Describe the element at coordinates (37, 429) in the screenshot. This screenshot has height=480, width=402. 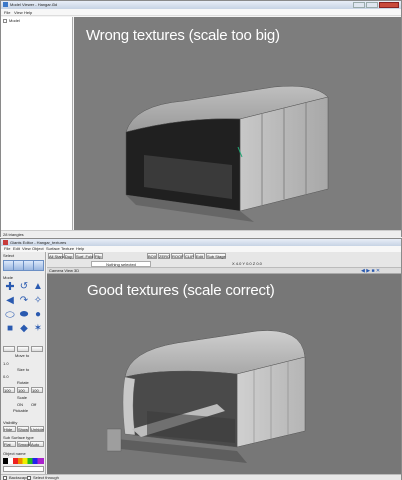
I see `unhide-button: Unhide` at that location.